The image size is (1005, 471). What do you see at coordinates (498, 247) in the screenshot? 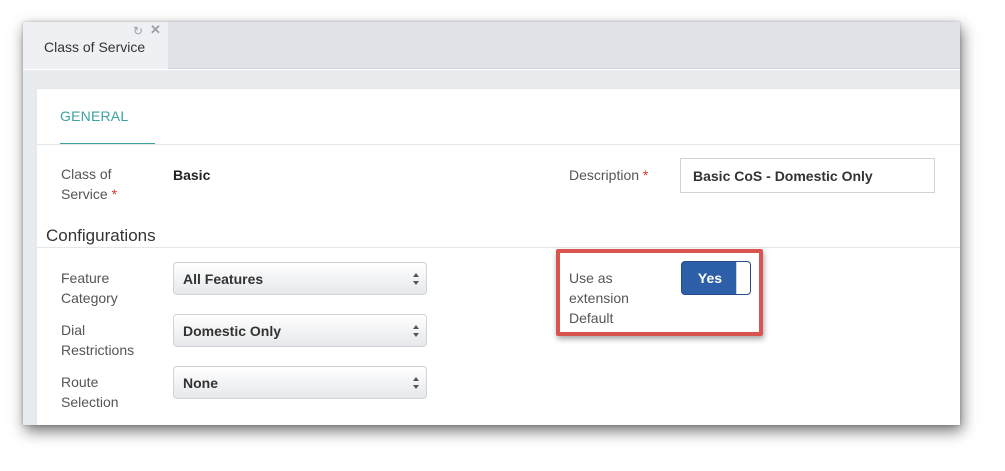
I see `section-divider` at bounding box center [498, 247].